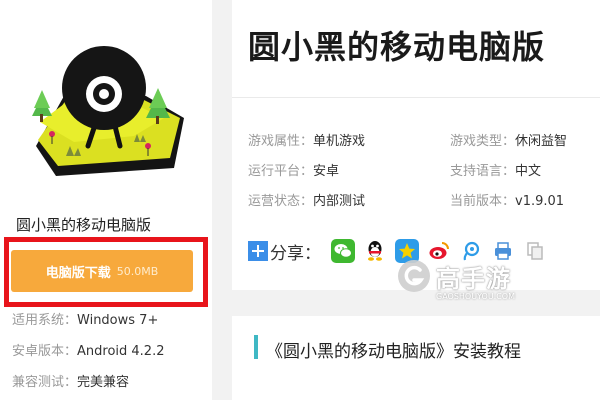  I want to click on page-title: 圆小黑的移动电脑版, so click(397, 47).